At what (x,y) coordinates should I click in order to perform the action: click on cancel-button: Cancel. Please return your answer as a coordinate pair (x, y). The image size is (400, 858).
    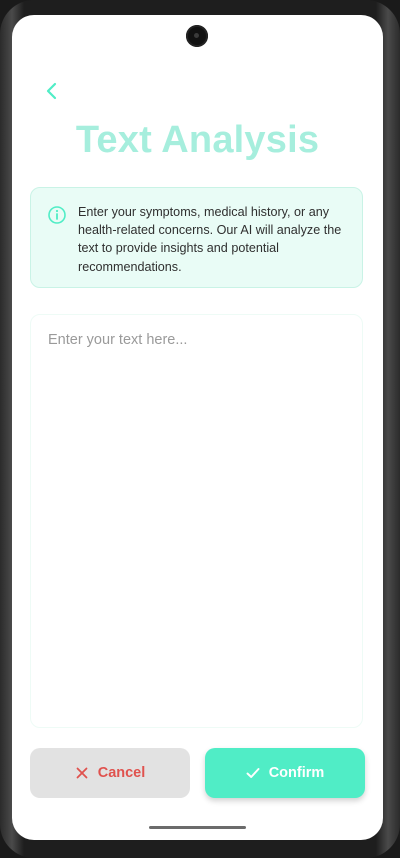
    Looking at the image, I should click on (110, 773).